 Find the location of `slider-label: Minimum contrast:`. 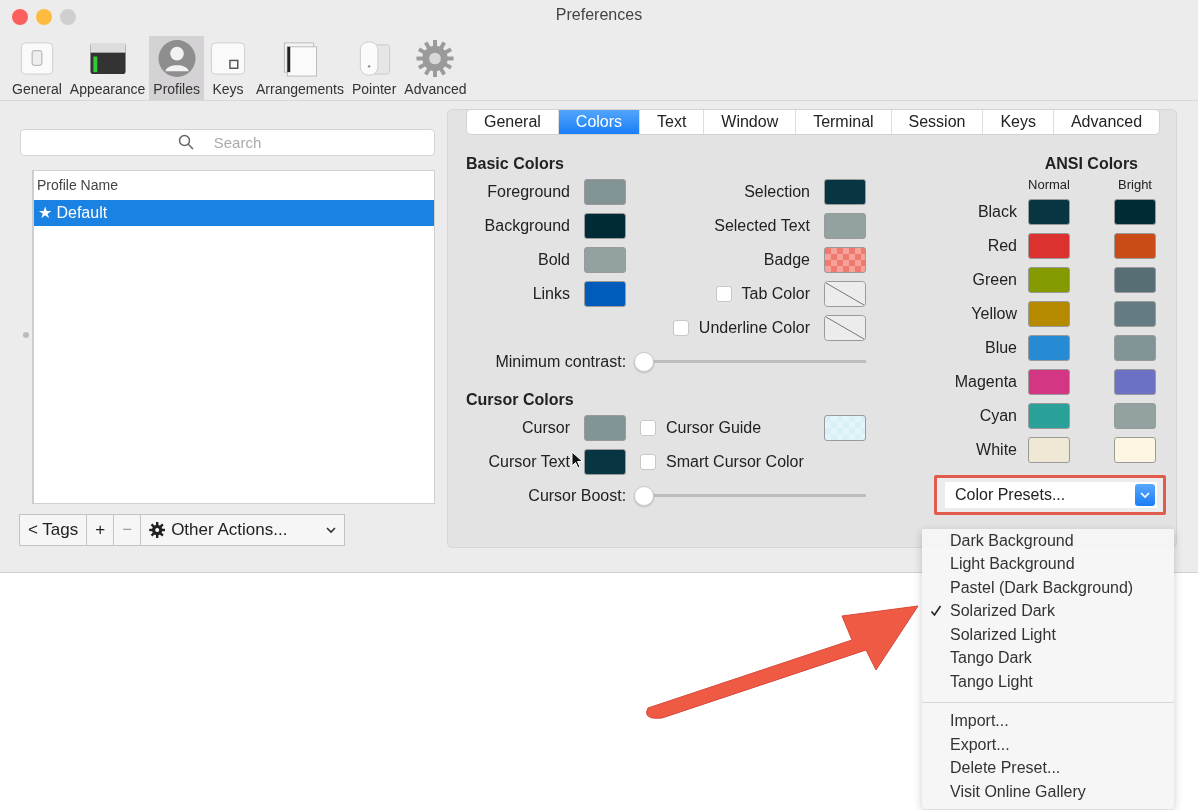

slider-label: Minimum contrast: is located at coordinates (560, 362).